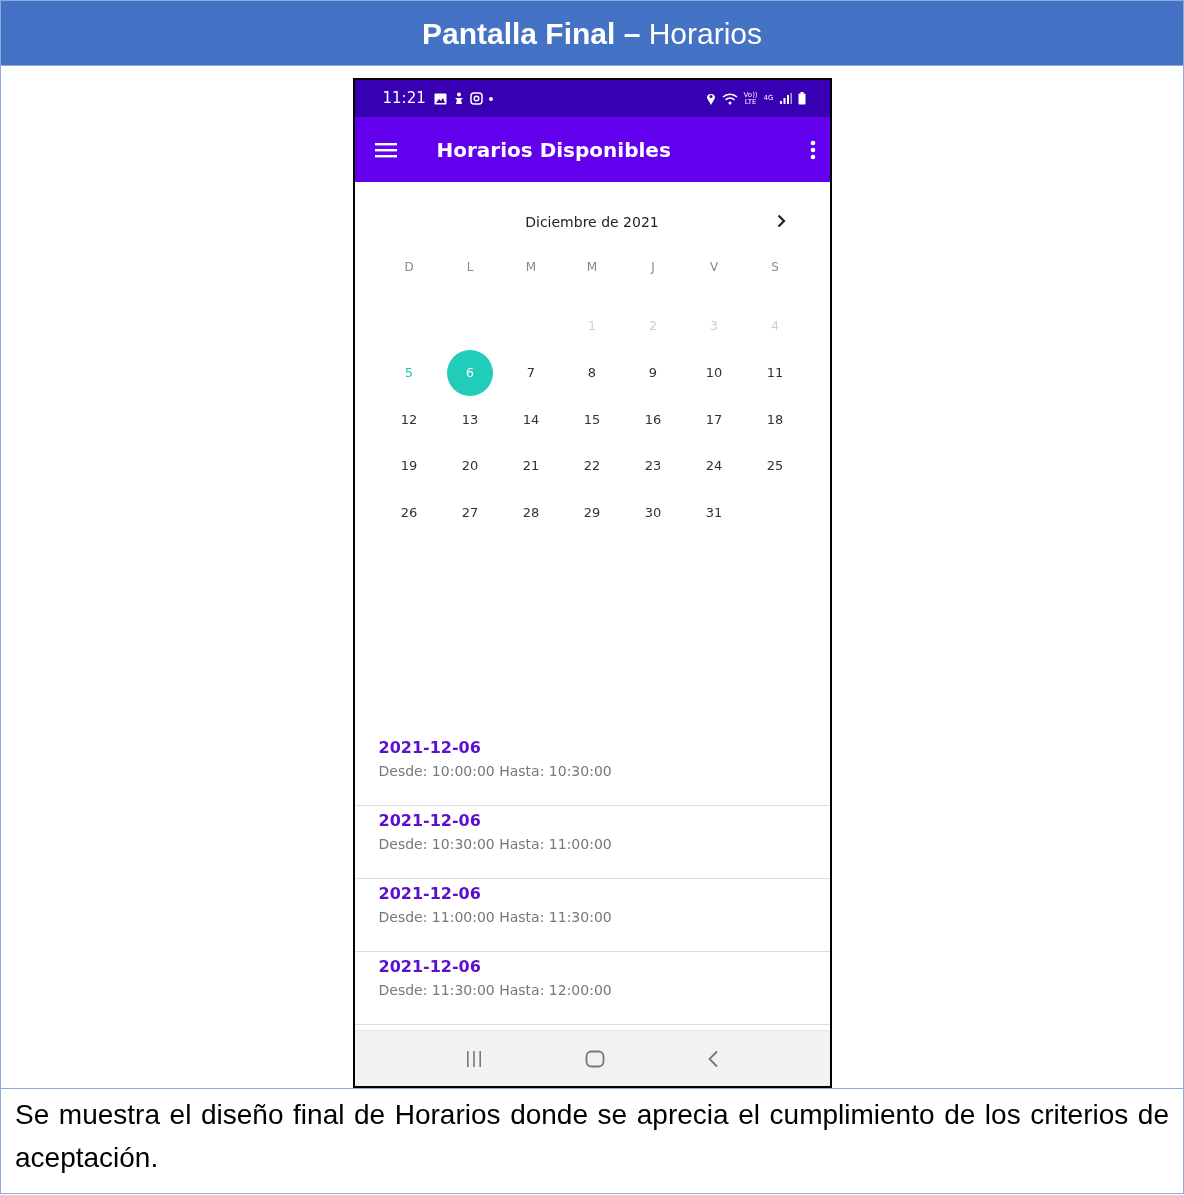  I want to click on signal-icon, so click(785, 98).